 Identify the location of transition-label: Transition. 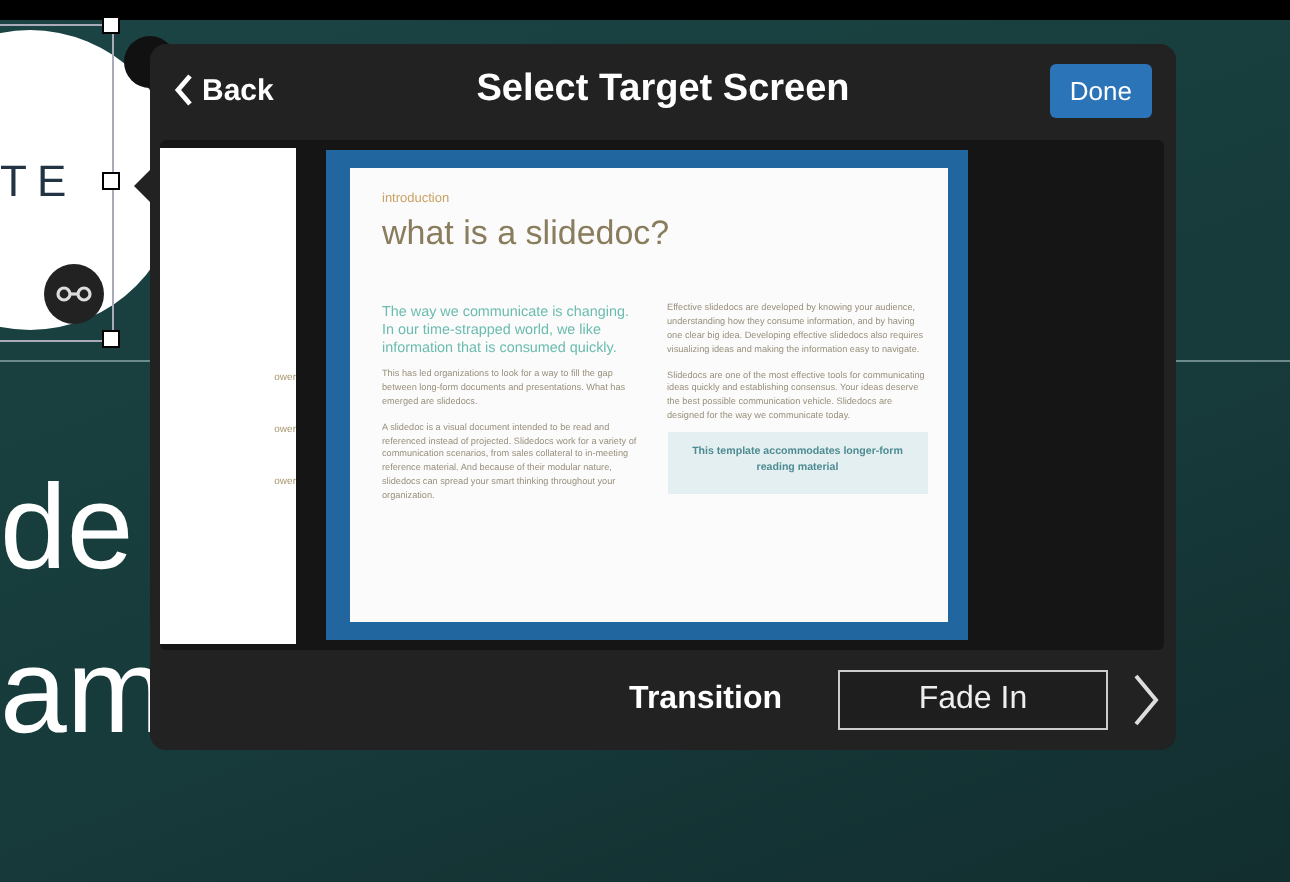
(705, 700).